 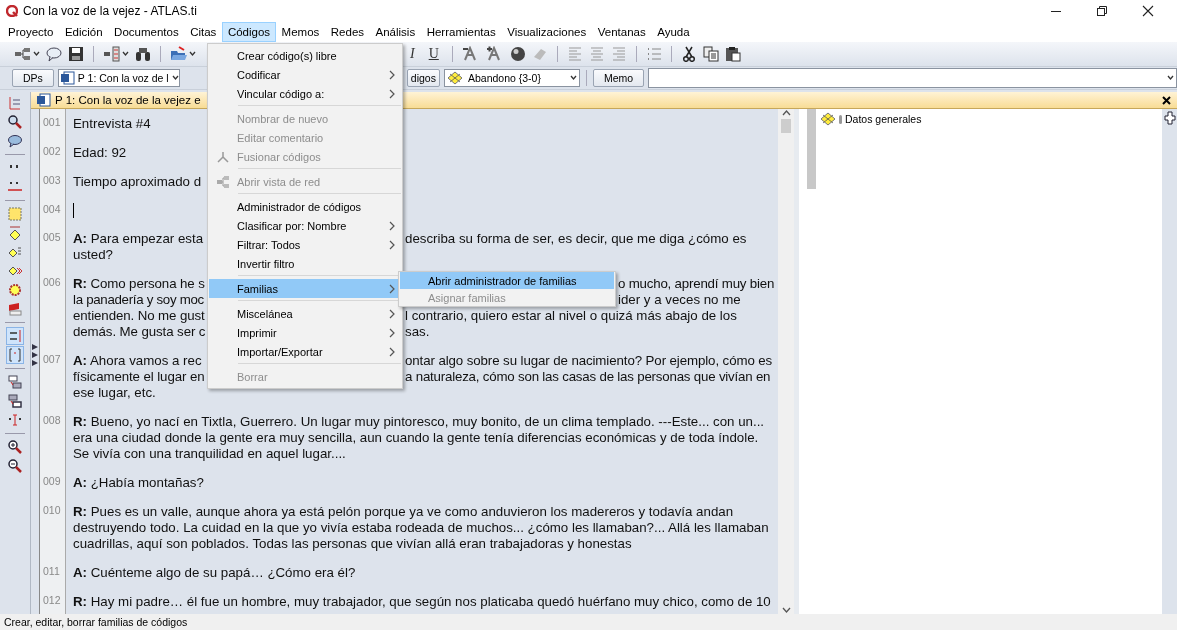 I want to click on menu-item: Ayuda, so click(x=673, y=32).